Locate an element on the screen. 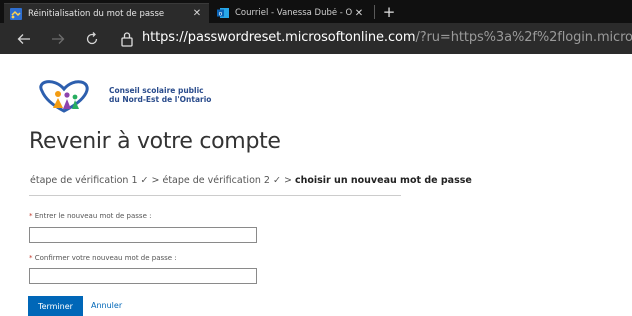 Image resolution: width=632 pixels, height=316 pixels. new-password-label: * Entrer le nouveau mot de passe : is located at coordinates (90, 216).